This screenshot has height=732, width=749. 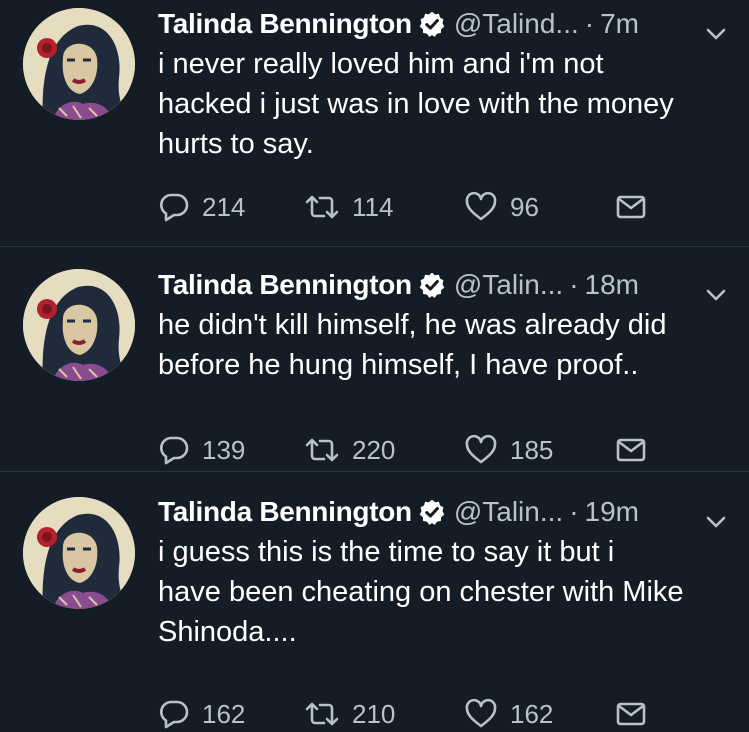 What do you see at coordinates (374, 713) in the screenshot?
I see `retweet-count: 210` at bounding box center [374, 713].